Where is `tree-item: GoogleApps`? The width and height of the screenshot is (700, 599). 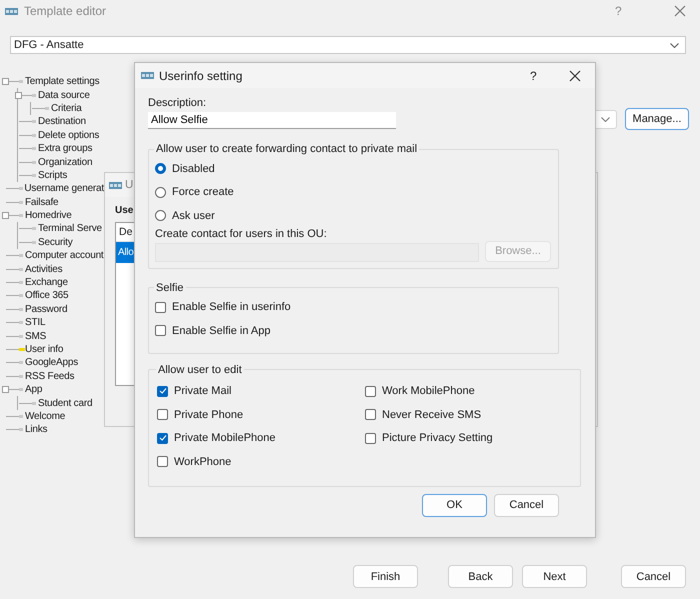
tree-item: GoogleApps is located at coordinates (51, 362).